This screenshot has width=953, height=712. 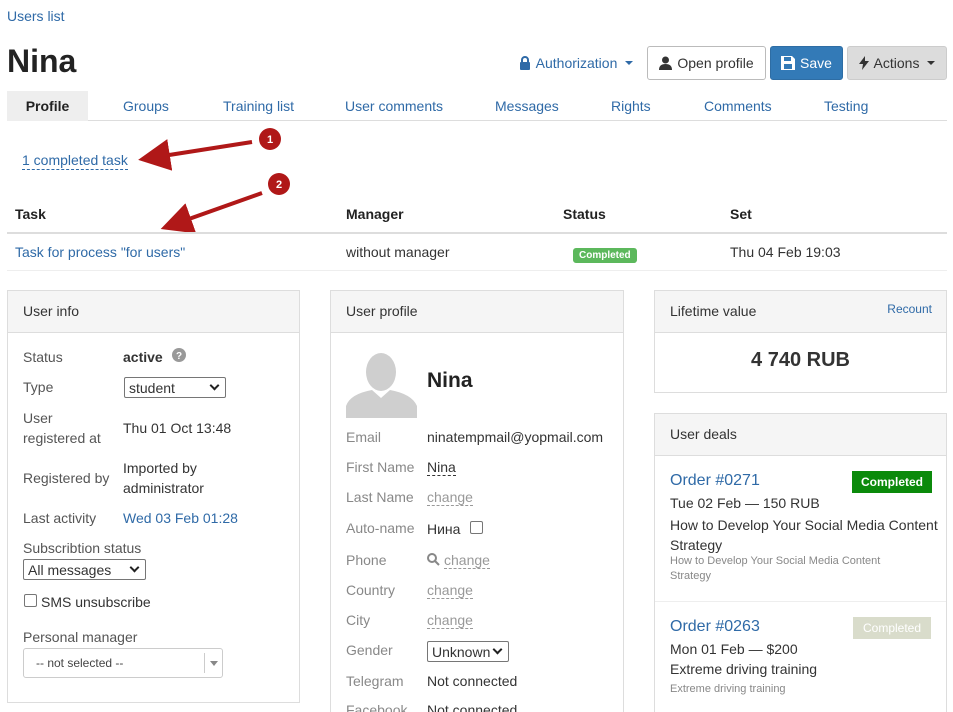 I want to click on recount-link: Recount, so click(x=909, y=310).